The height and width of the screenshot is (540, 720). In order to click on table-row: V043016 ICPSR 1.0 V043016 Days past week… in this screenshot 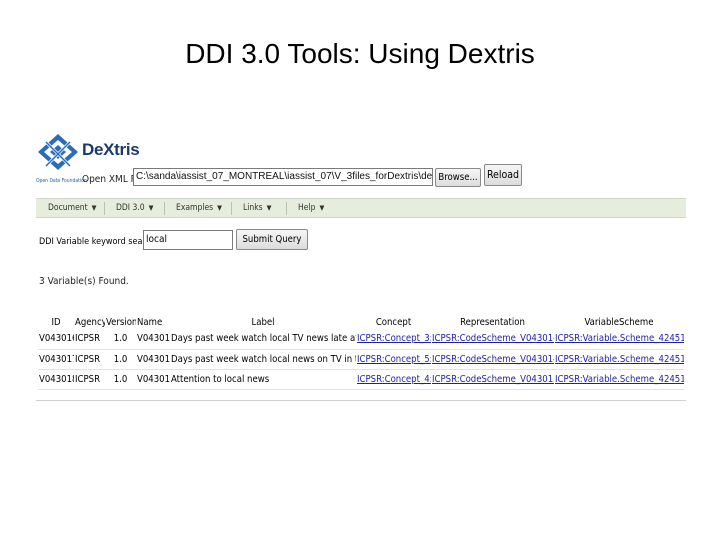, I will do `click(361, 339)`.